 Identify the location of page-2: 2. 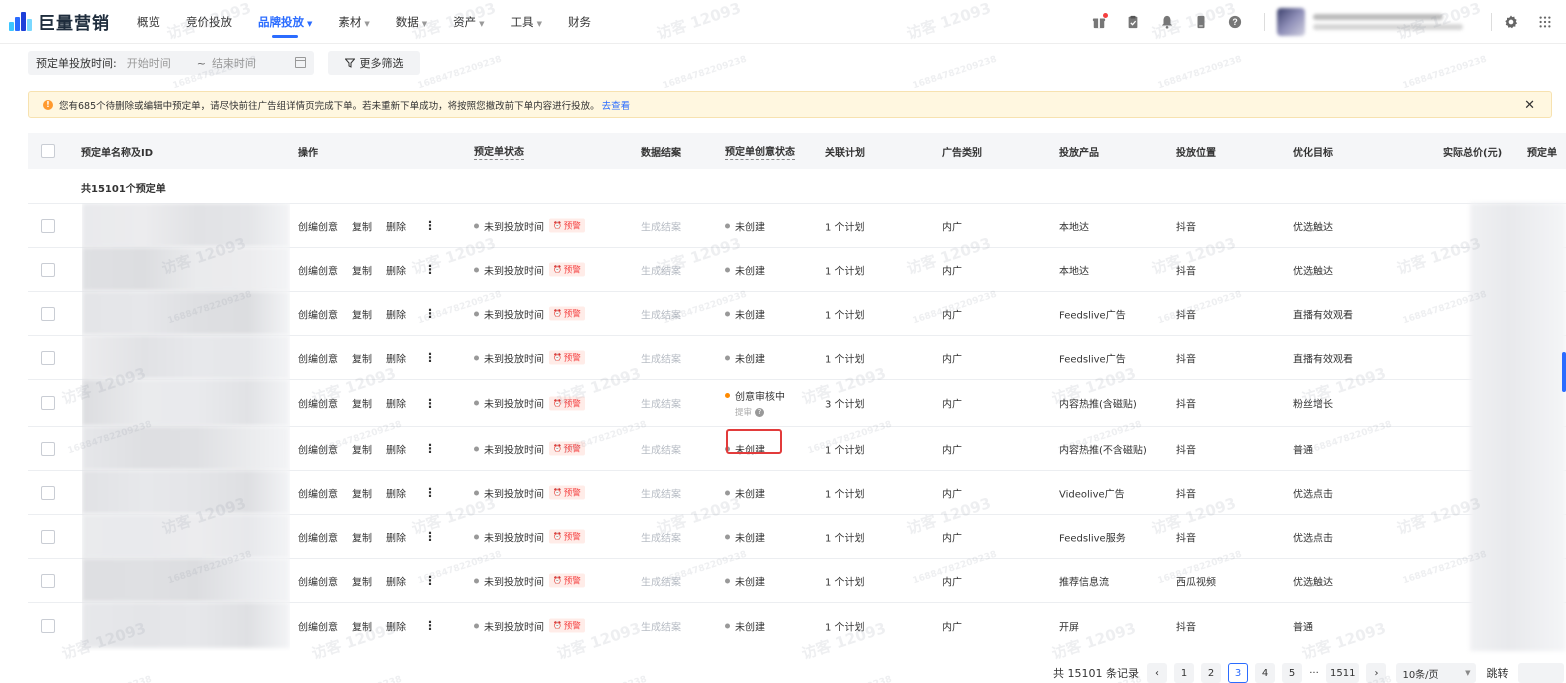
(1211, 673).